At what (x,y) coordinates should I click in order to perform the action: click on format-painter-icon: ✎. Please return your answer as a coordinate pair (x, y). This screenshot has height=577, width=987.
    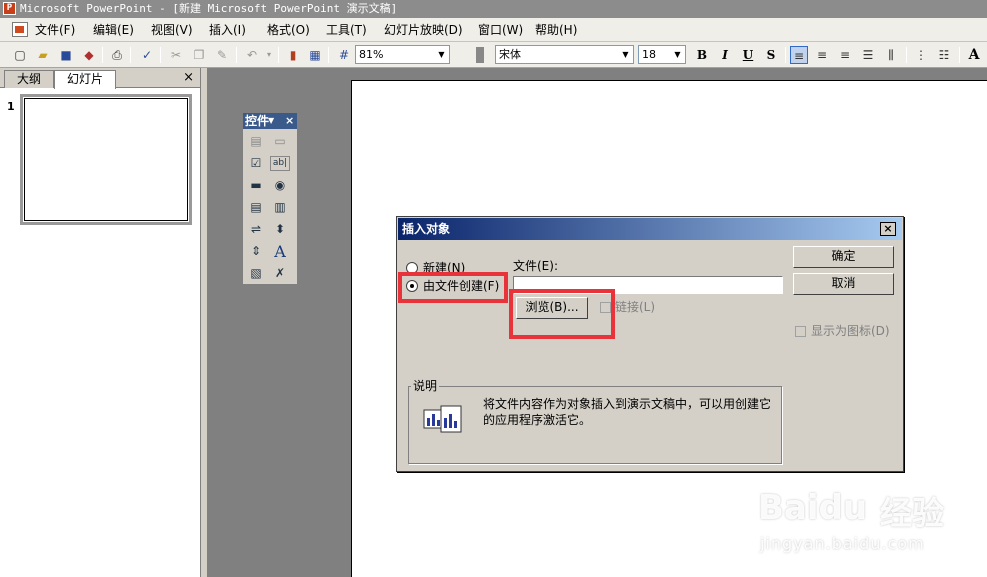
    Looking at the image, I should click on (222, 55).